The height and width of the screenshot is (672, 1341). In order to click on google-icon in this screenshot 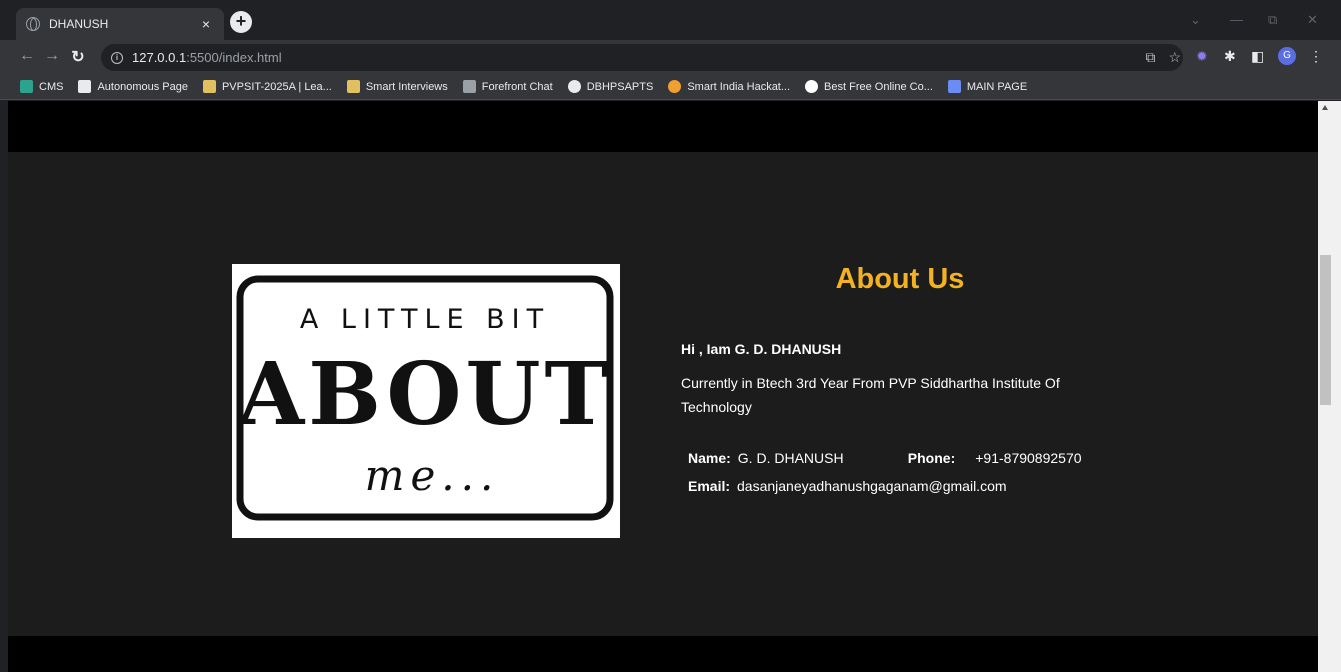, I will do `click(812, 86)`.